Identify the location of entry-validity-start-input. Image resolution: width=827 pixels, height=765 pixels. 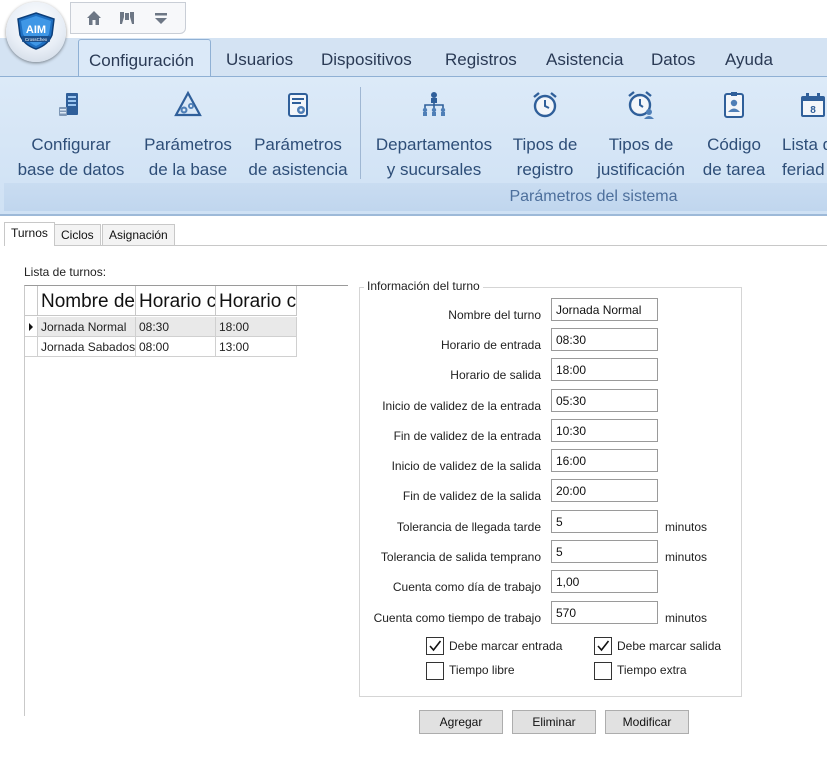
(604, 400).